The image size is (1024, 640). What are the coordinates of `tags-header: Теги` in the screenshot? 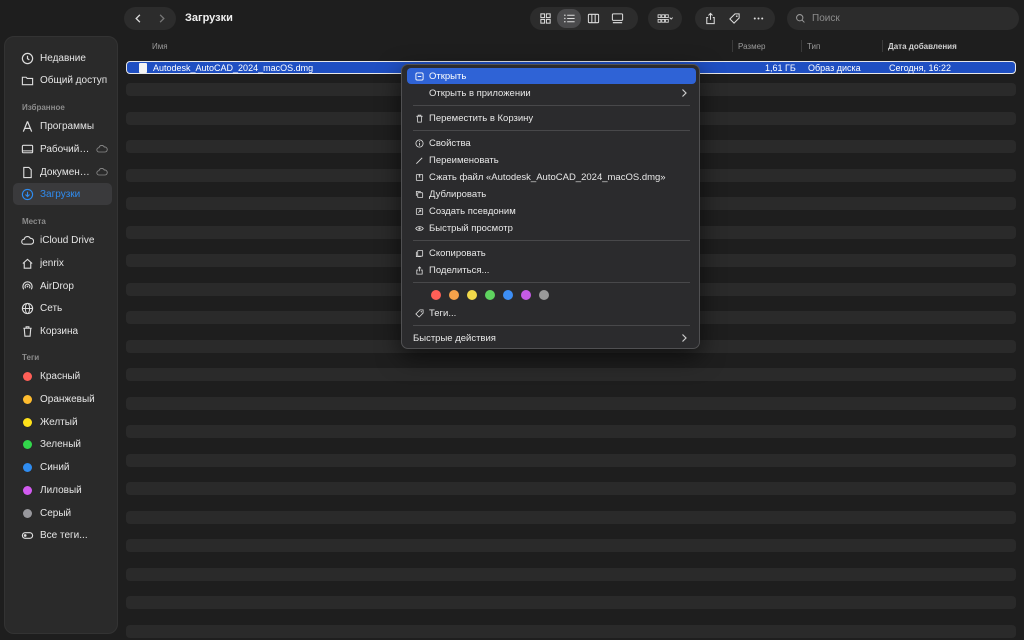 It's located at (31, 357).